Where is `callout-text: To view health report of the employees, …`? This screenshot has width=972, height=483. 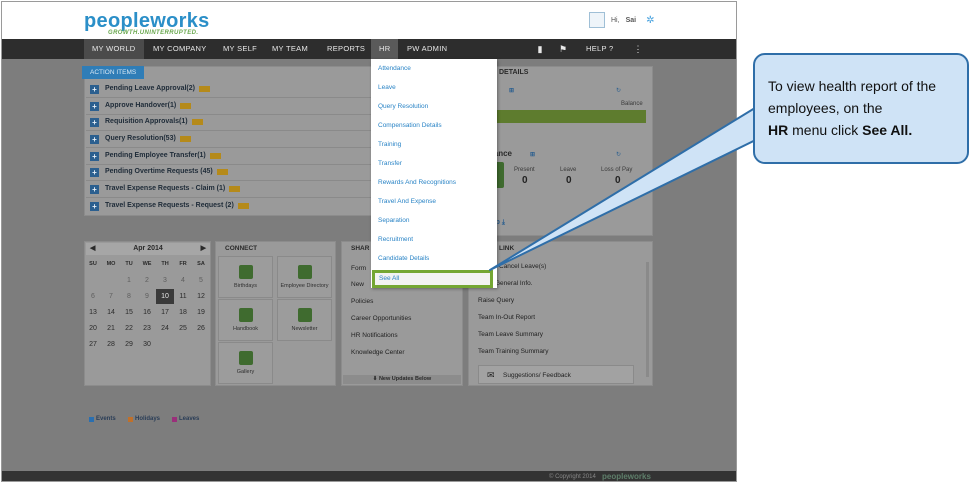 callout-text: To view health report of the employees, … is located at coordinates (852, 97).